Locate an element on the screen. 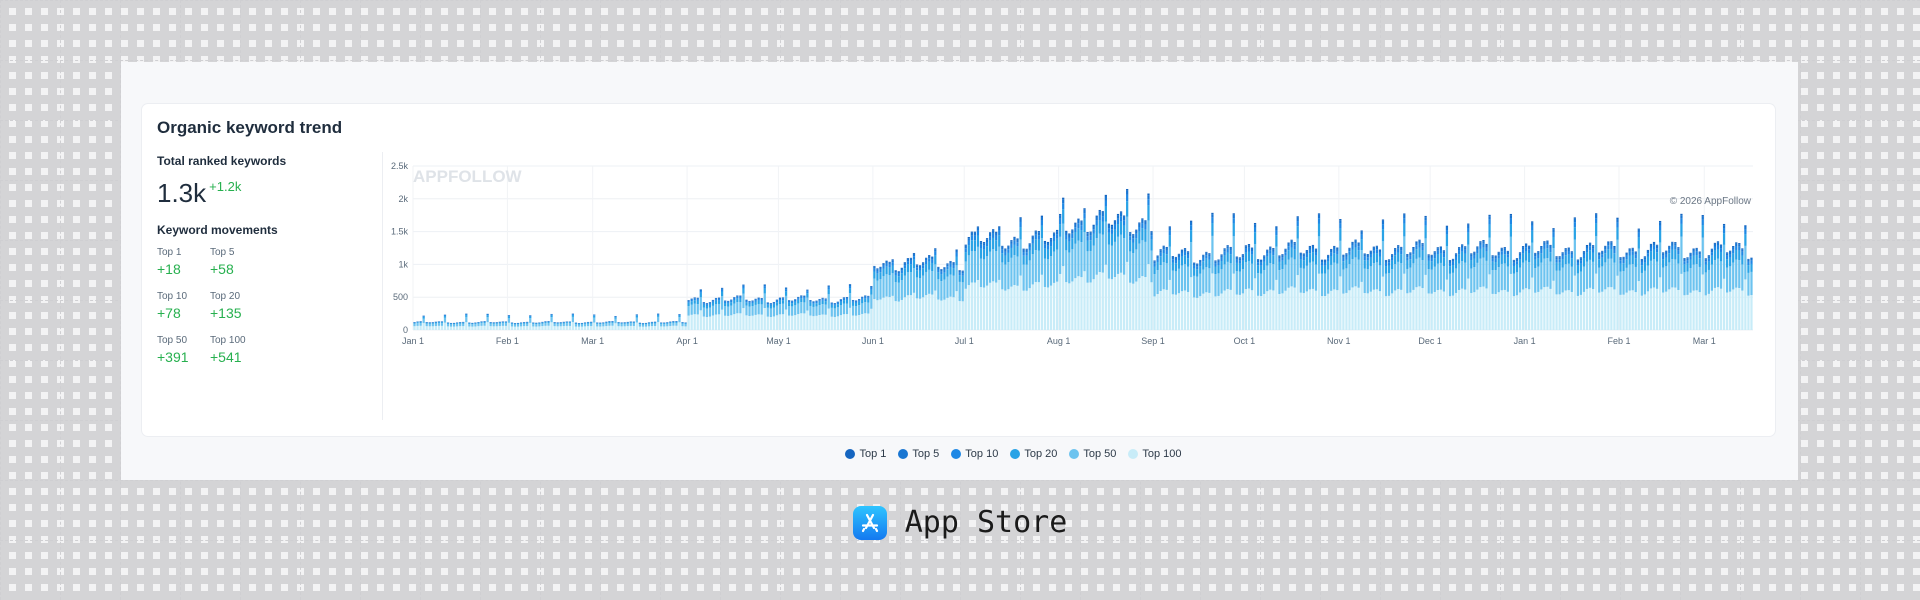 The width and height of the screenshot is (1920, 600). legend-item: Top 100 is located at coordinates (1155, 454).